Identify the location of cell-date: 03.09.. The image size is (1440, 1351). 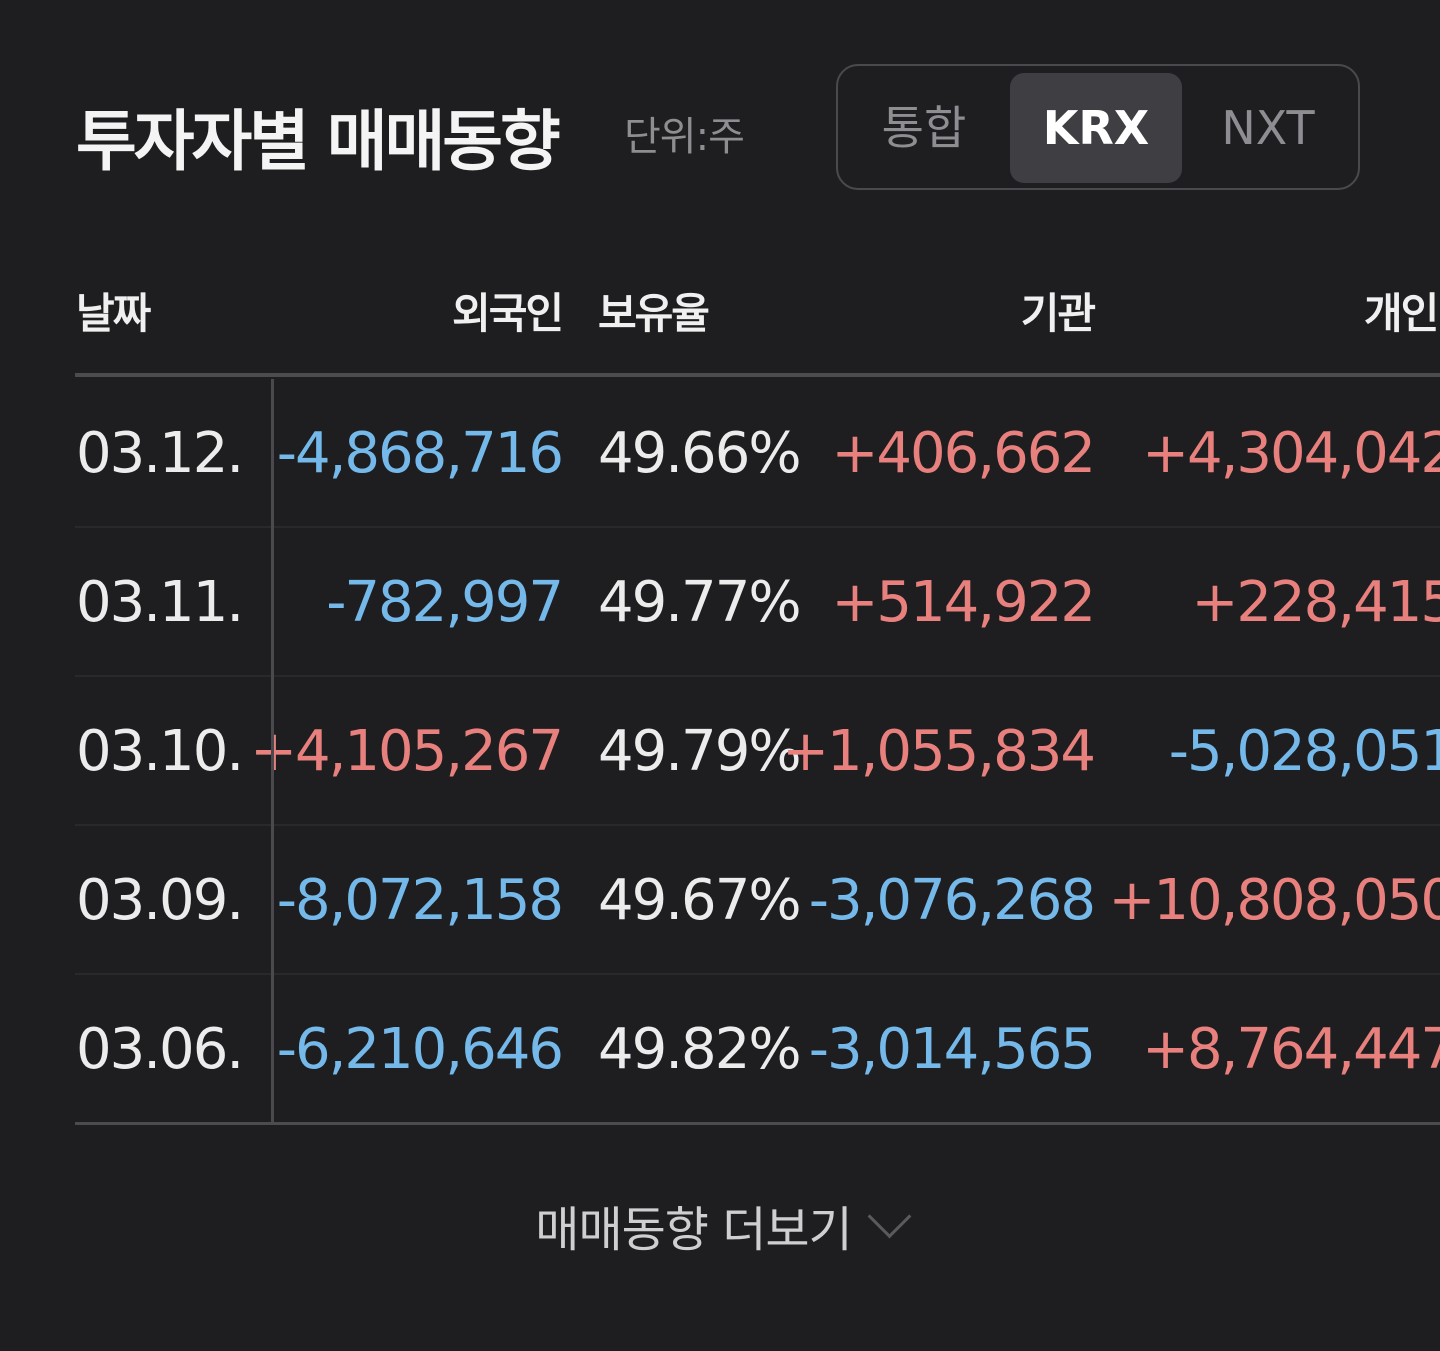
(160, 900).